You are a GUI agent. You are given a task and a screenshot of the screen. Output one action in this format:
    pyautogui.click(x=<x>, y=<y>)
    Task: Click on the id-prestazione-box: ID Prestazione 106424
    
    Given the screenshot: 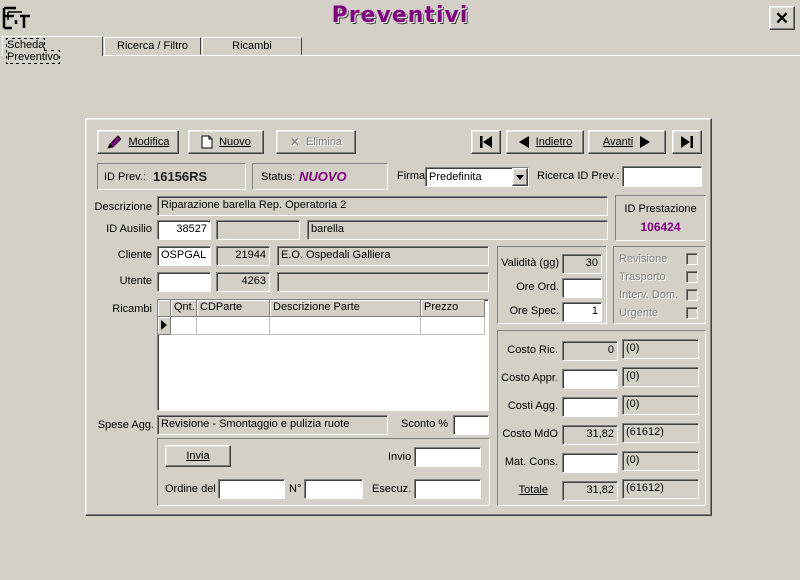 What is the action you would take?
    pyautogui.click(x=660, y=218)
    